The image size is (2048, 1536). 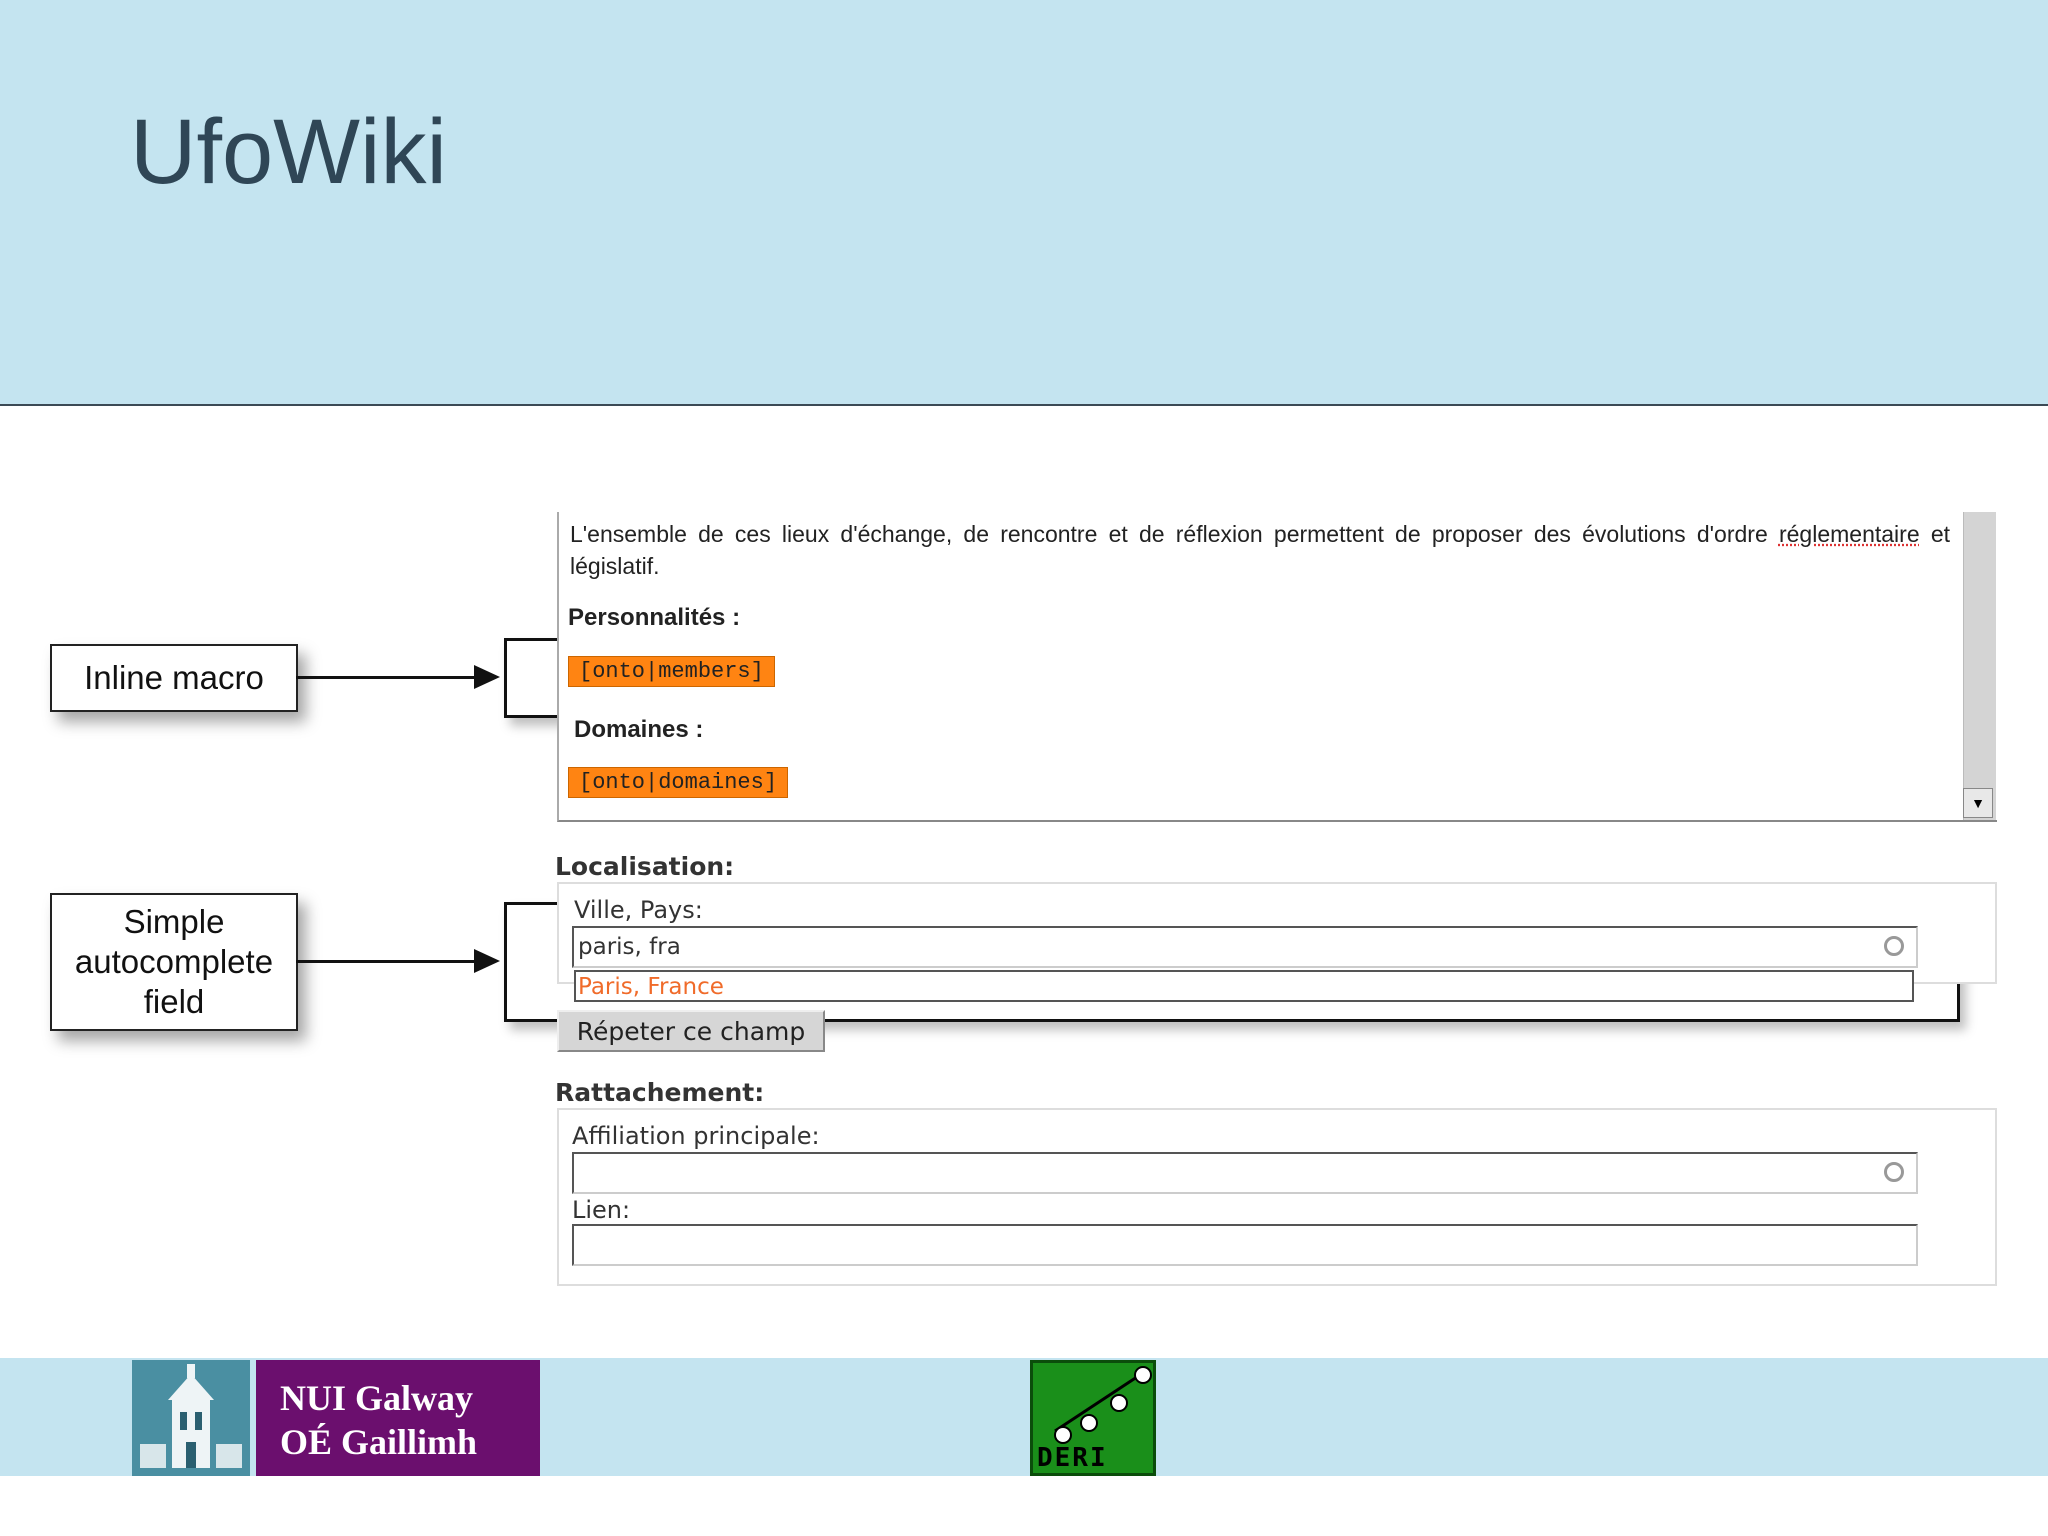 I want to click on ville-pays-input: paris, fra, so click(x=1245, y=947).